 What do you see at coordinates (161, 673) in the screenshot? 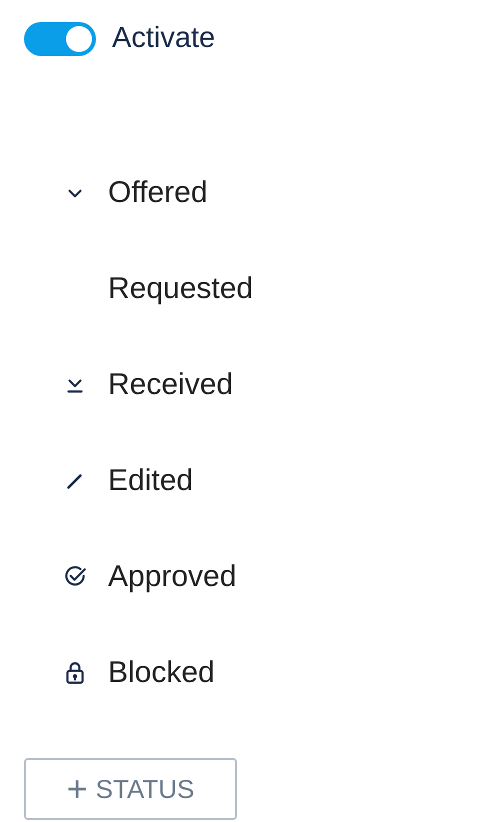
I see `status-label: Blocked` at bounding box center [161, 673].